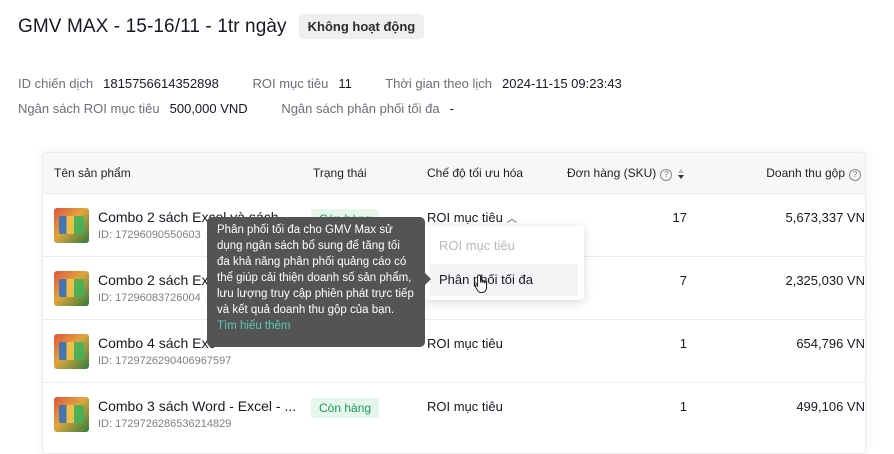 Image resolution: width=894 pixels, height=454 pixels. What do you see at coordinates (830, 343) in the screenshot?
I see `revenue-value: 654,796 VN` at bounding box center [830, 343].